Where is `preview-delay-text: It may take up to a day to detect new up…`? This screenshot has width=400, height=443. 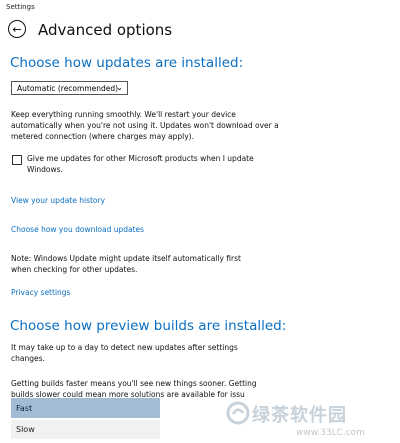
preview-delay-text: It may take up to a day to detect new up… is located at coordinates (124, 353).